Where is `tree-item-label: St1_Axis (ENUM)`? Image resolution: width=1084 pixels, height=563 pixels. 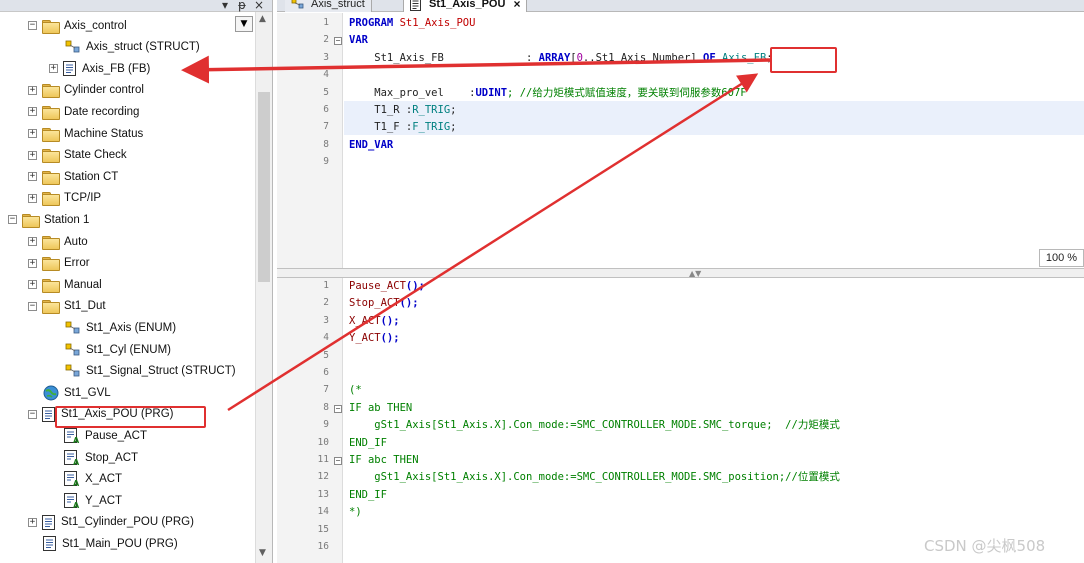 tree-item-label: St1_Axis (ENUM) is located at coordinates (131, 327).